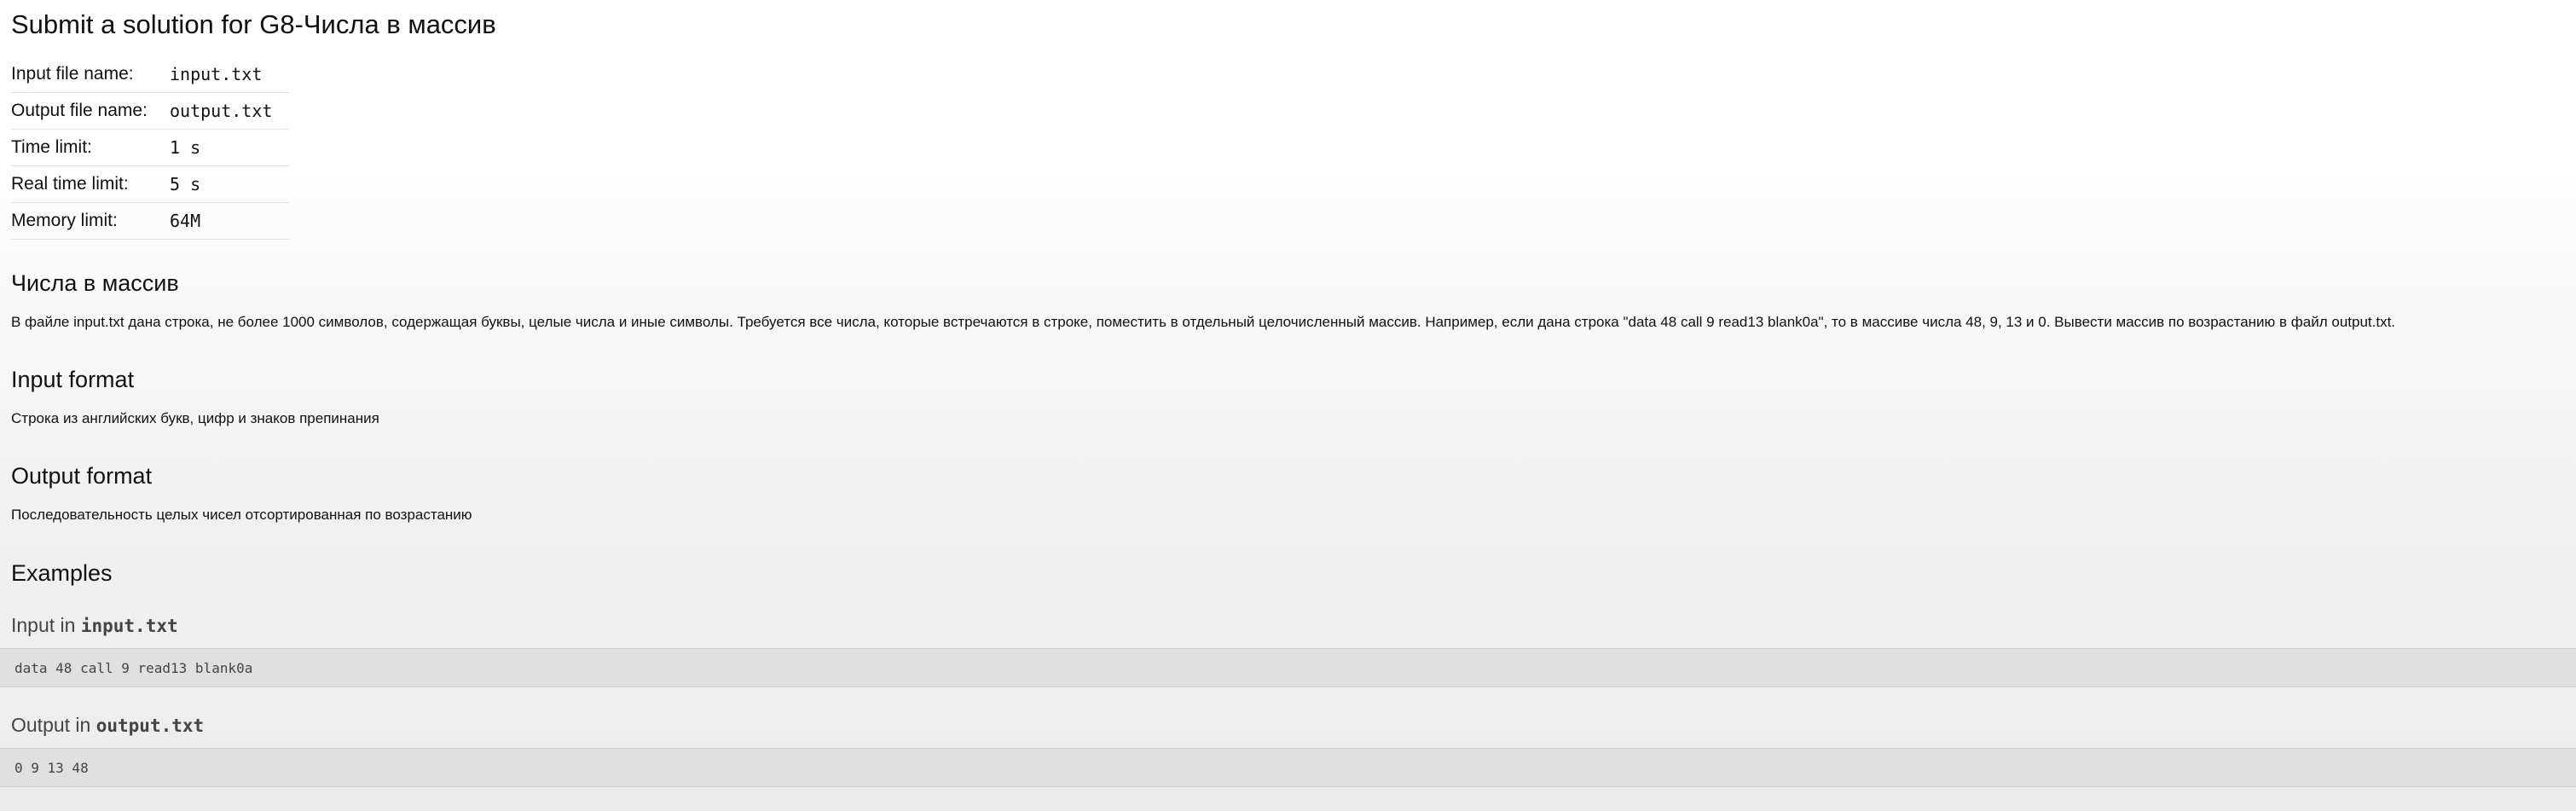  What do you see at coordinates (91, 111) in the screenshot?
I see `info-label: Output file name:` at bounding box center [91, 111].